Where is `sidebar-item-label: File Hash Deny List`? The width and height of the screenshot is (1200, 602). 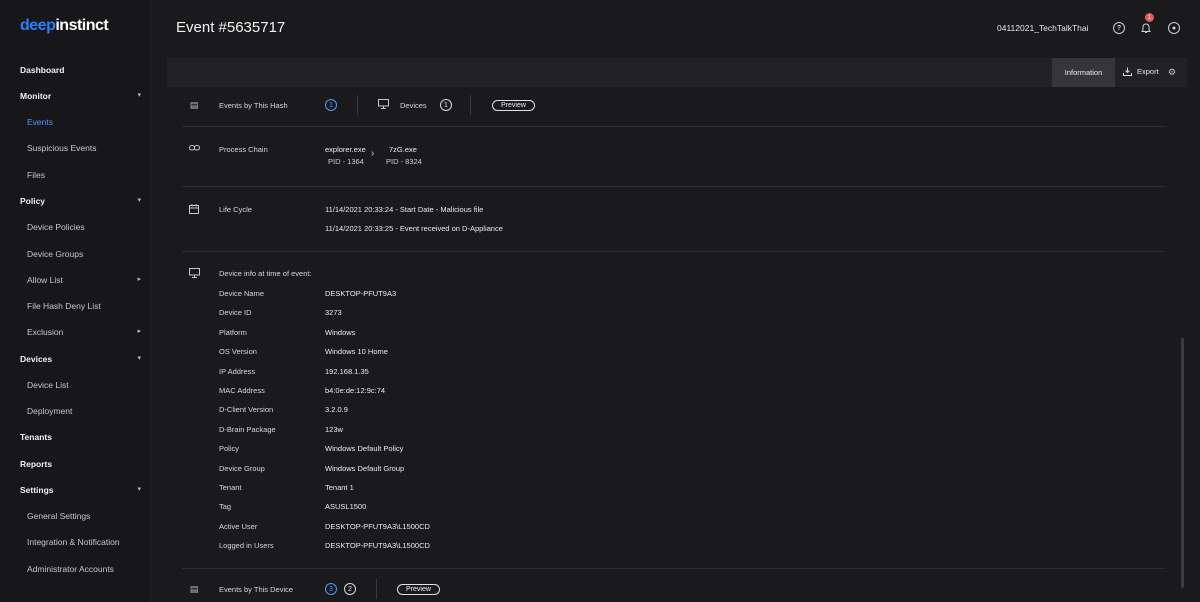
sidebar-item-label: File Hash Deny List is located at coordinates (64, 306).